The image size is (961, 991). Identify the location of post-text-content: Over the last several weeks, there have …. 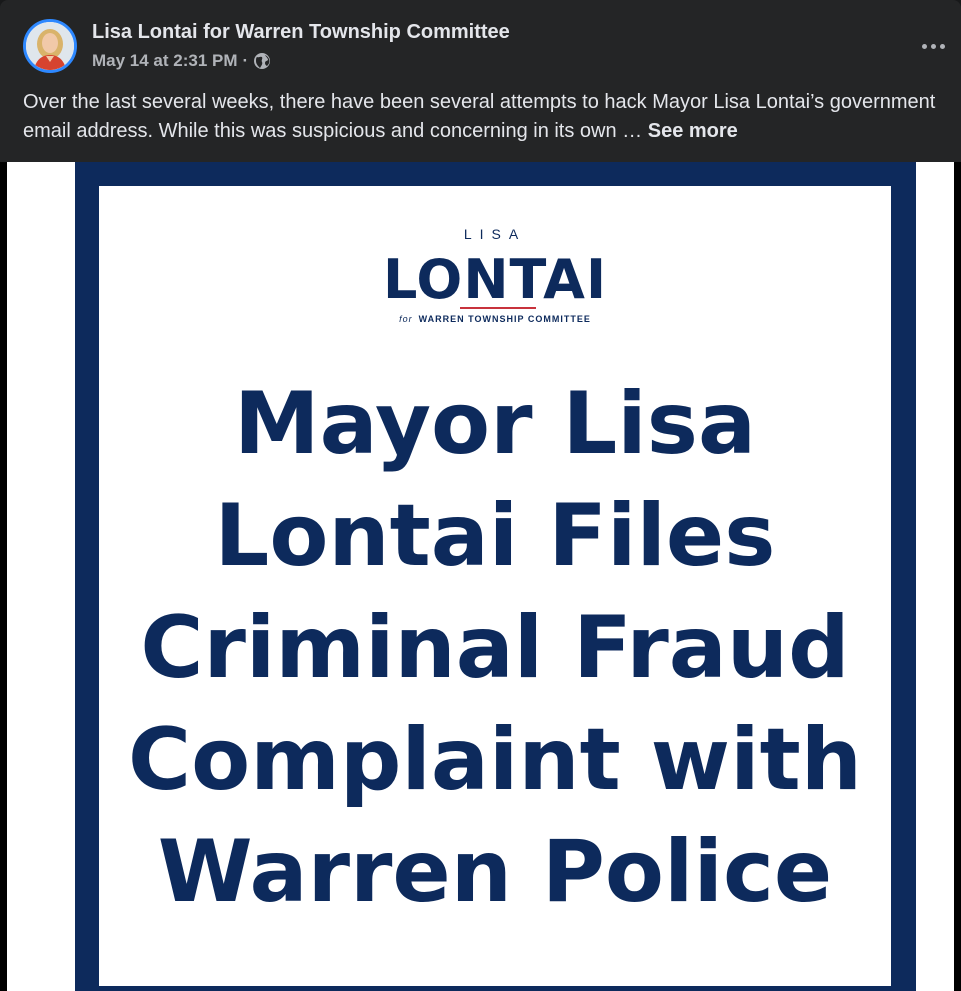
(479, 116).